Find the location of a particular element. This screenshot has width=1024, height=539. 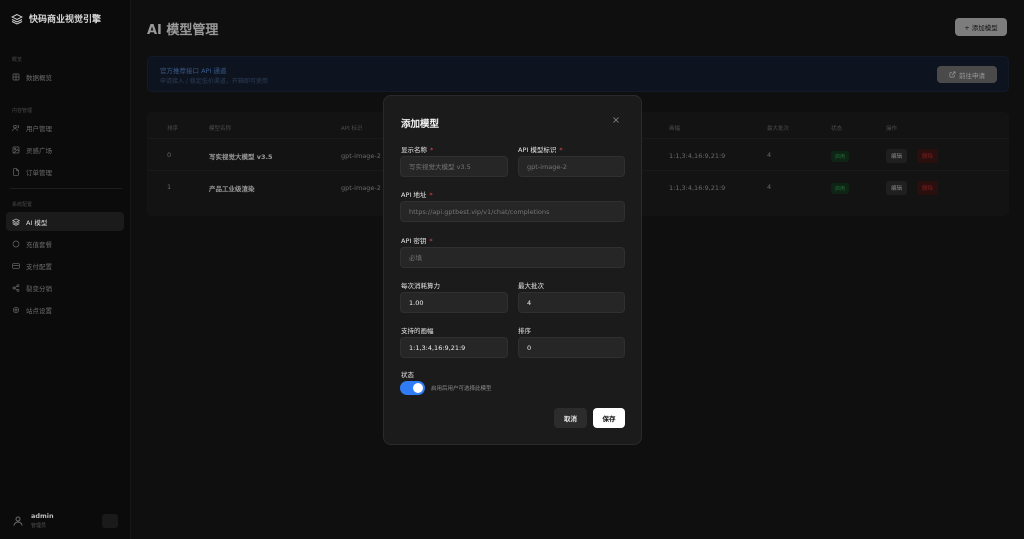

sidebar-item-label: 站点设置 is located at coordinates (39, 310).